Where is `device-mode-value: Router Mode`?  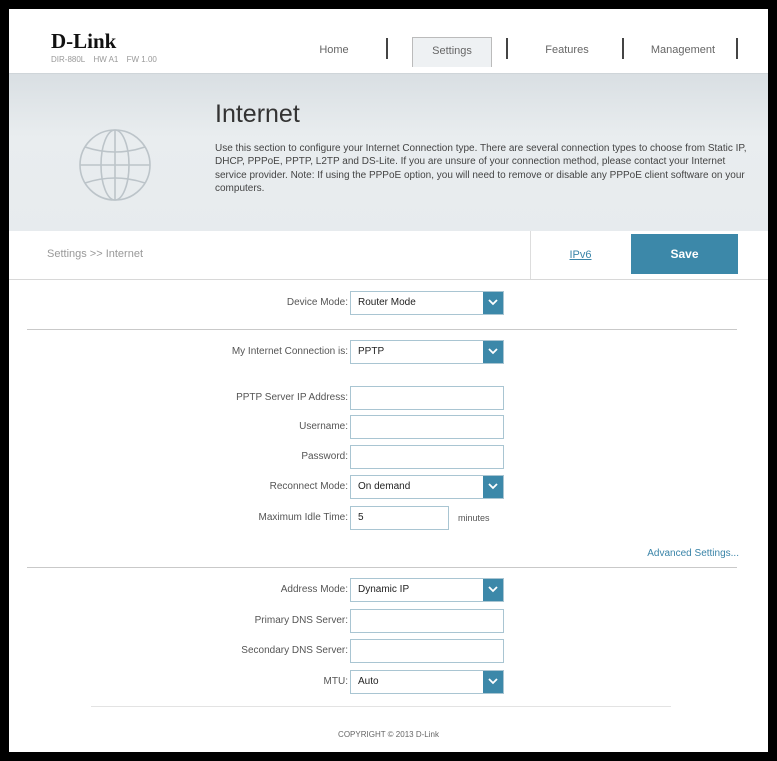
device-mode-value: Router Mode is located at coordinates (387, 302).